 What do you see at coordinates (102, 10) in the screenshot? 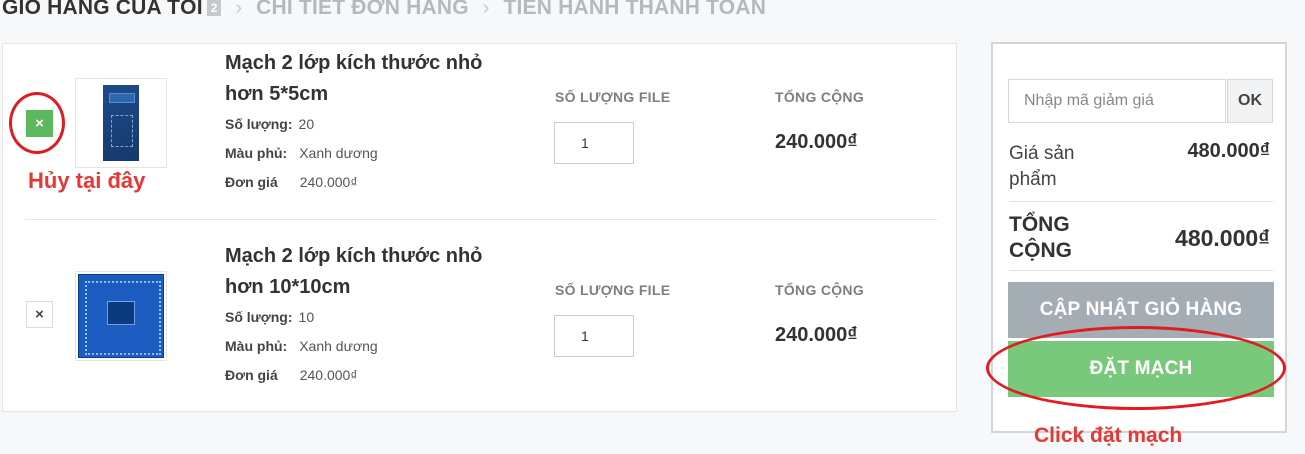
I see `breadcrumb-cart: GIỎ HÀNG CỦA TÔI` at bounding box center [102, 10].